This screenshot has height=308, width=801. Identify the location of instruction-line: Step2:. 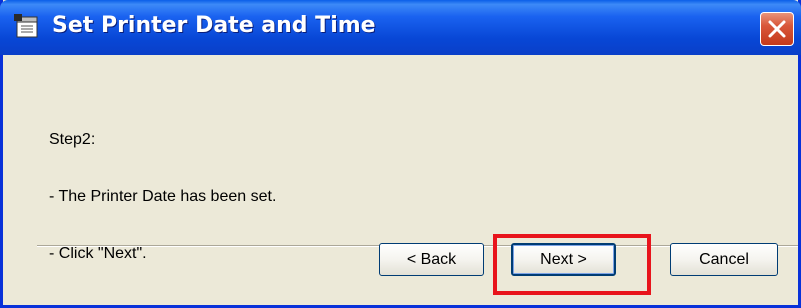
(72, 139).